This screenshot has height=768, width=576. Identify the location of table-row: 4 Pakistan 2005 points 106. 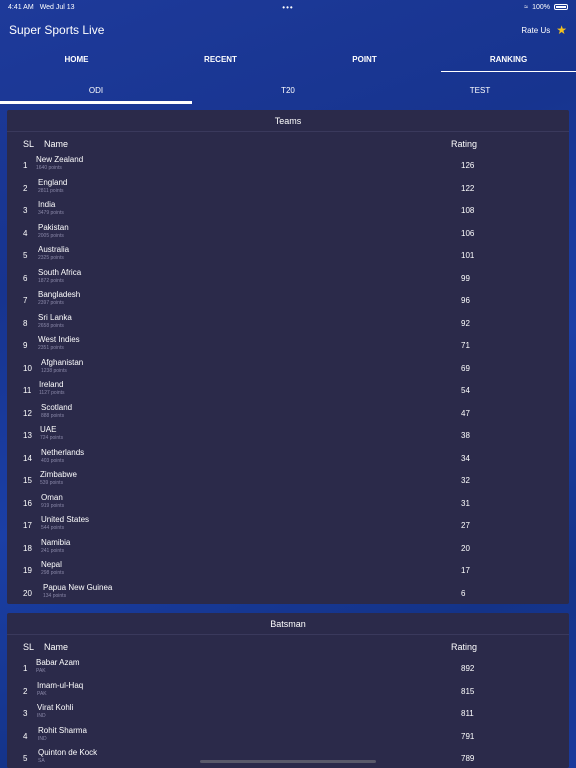
(288, 233).